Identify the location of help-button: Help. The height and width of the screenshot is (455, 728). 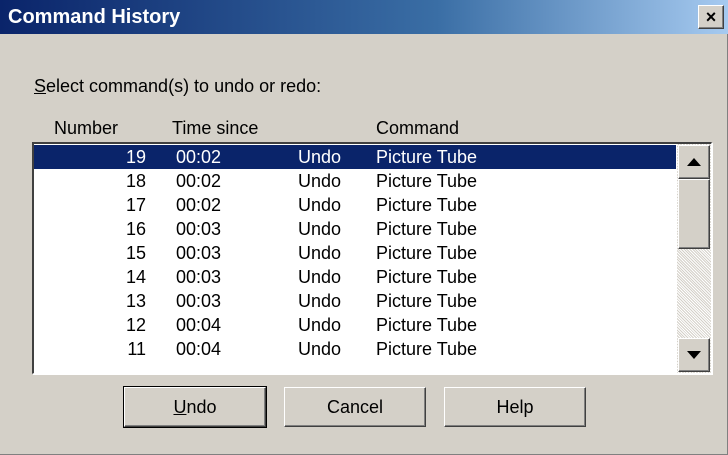
(515, 407).